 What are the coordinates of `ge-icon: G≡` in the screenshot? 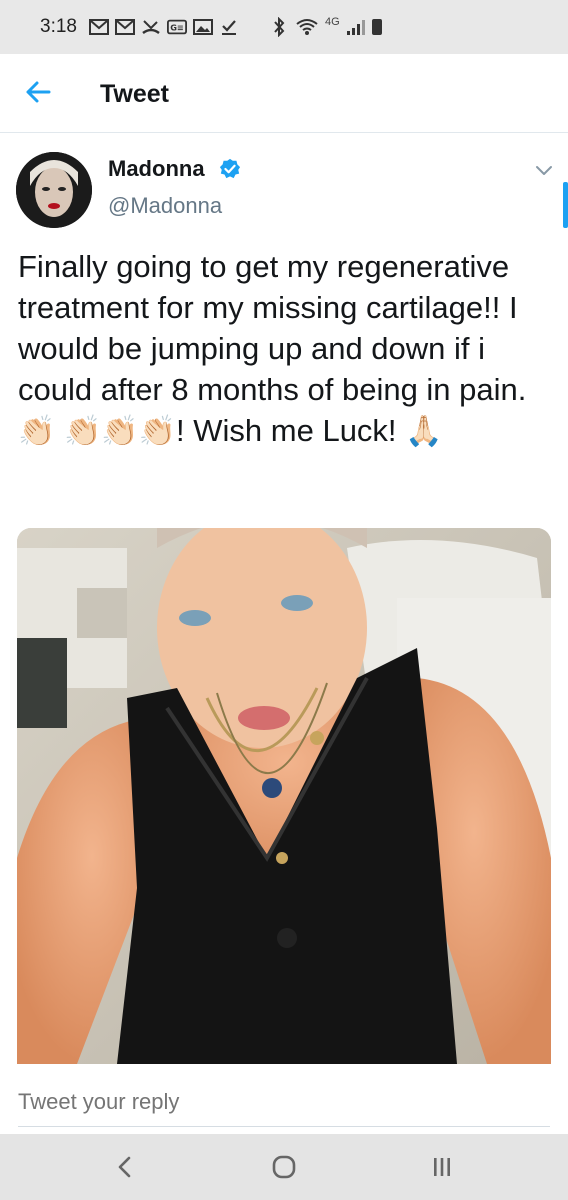 It's located at (176, 27).